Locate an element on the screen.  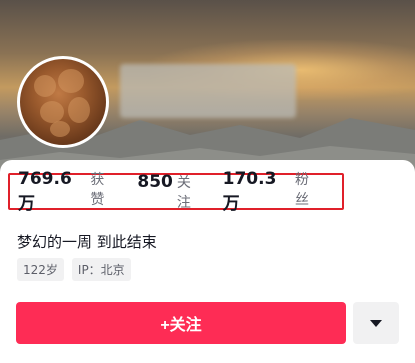
username-blurred is located at coordinates (208, 91).